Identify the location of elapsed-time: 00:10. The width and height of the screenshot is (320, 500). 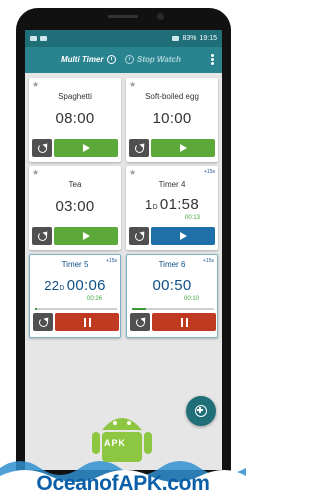
(191, 299).